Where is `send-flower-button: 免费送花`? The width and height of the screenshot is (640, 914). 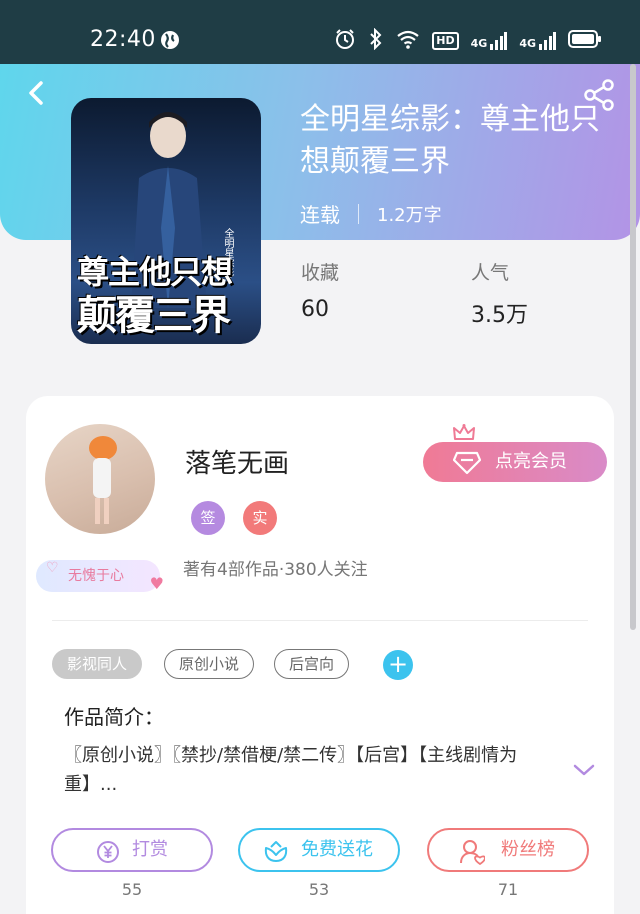 send-flower-button: 免费送花 is located at coordinates (319, 850).